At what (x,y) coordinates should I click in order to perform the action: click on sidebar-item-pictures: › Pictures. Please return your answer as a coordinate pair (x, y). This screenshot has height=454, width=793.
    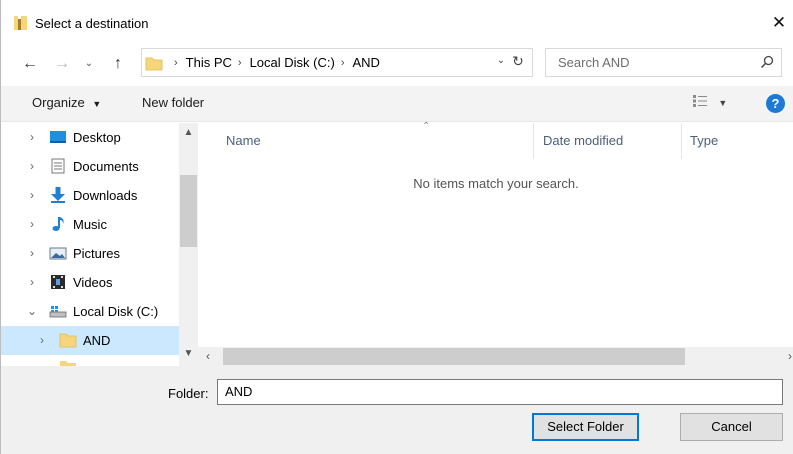
    Looking at the image, I should click on (90, 253).